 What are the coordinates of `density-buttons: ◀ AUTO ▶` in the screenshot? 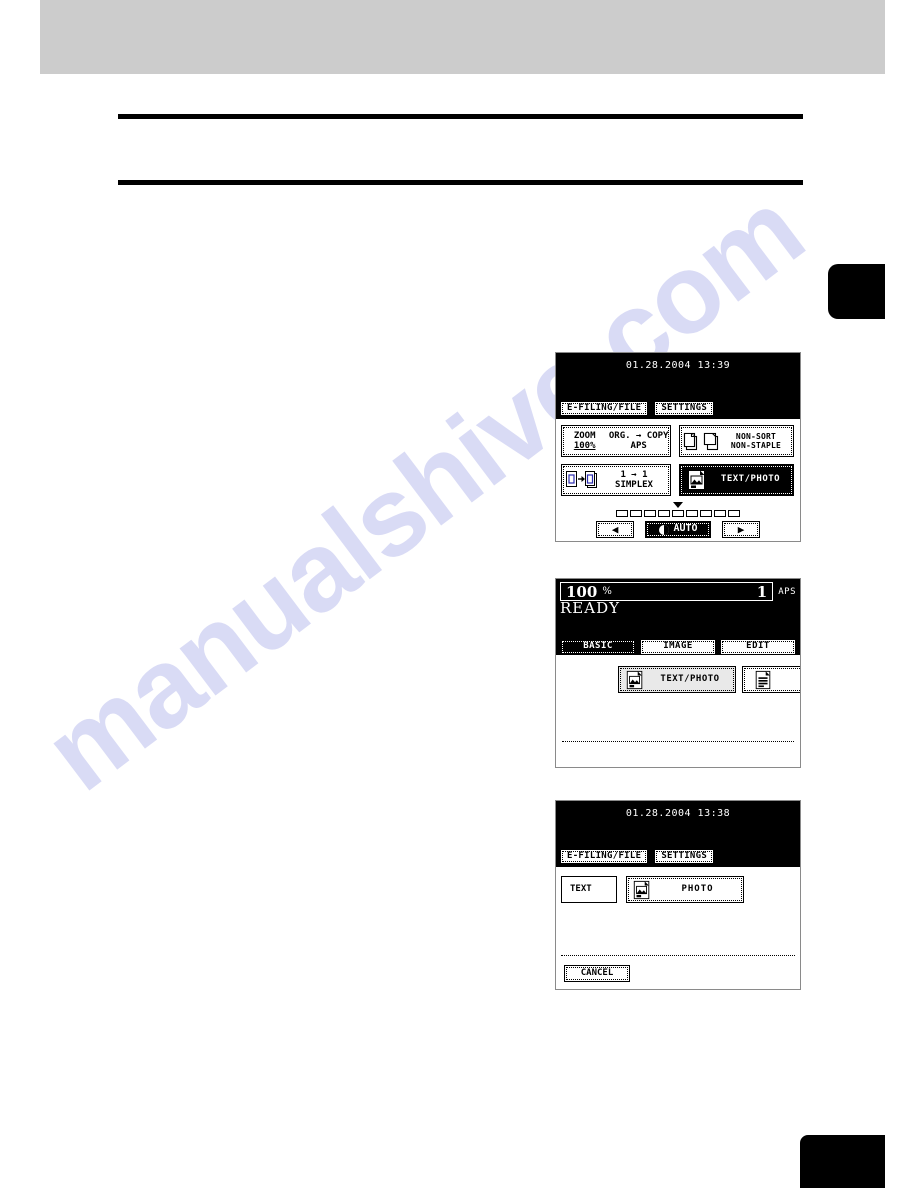 It's located at (678, 529).